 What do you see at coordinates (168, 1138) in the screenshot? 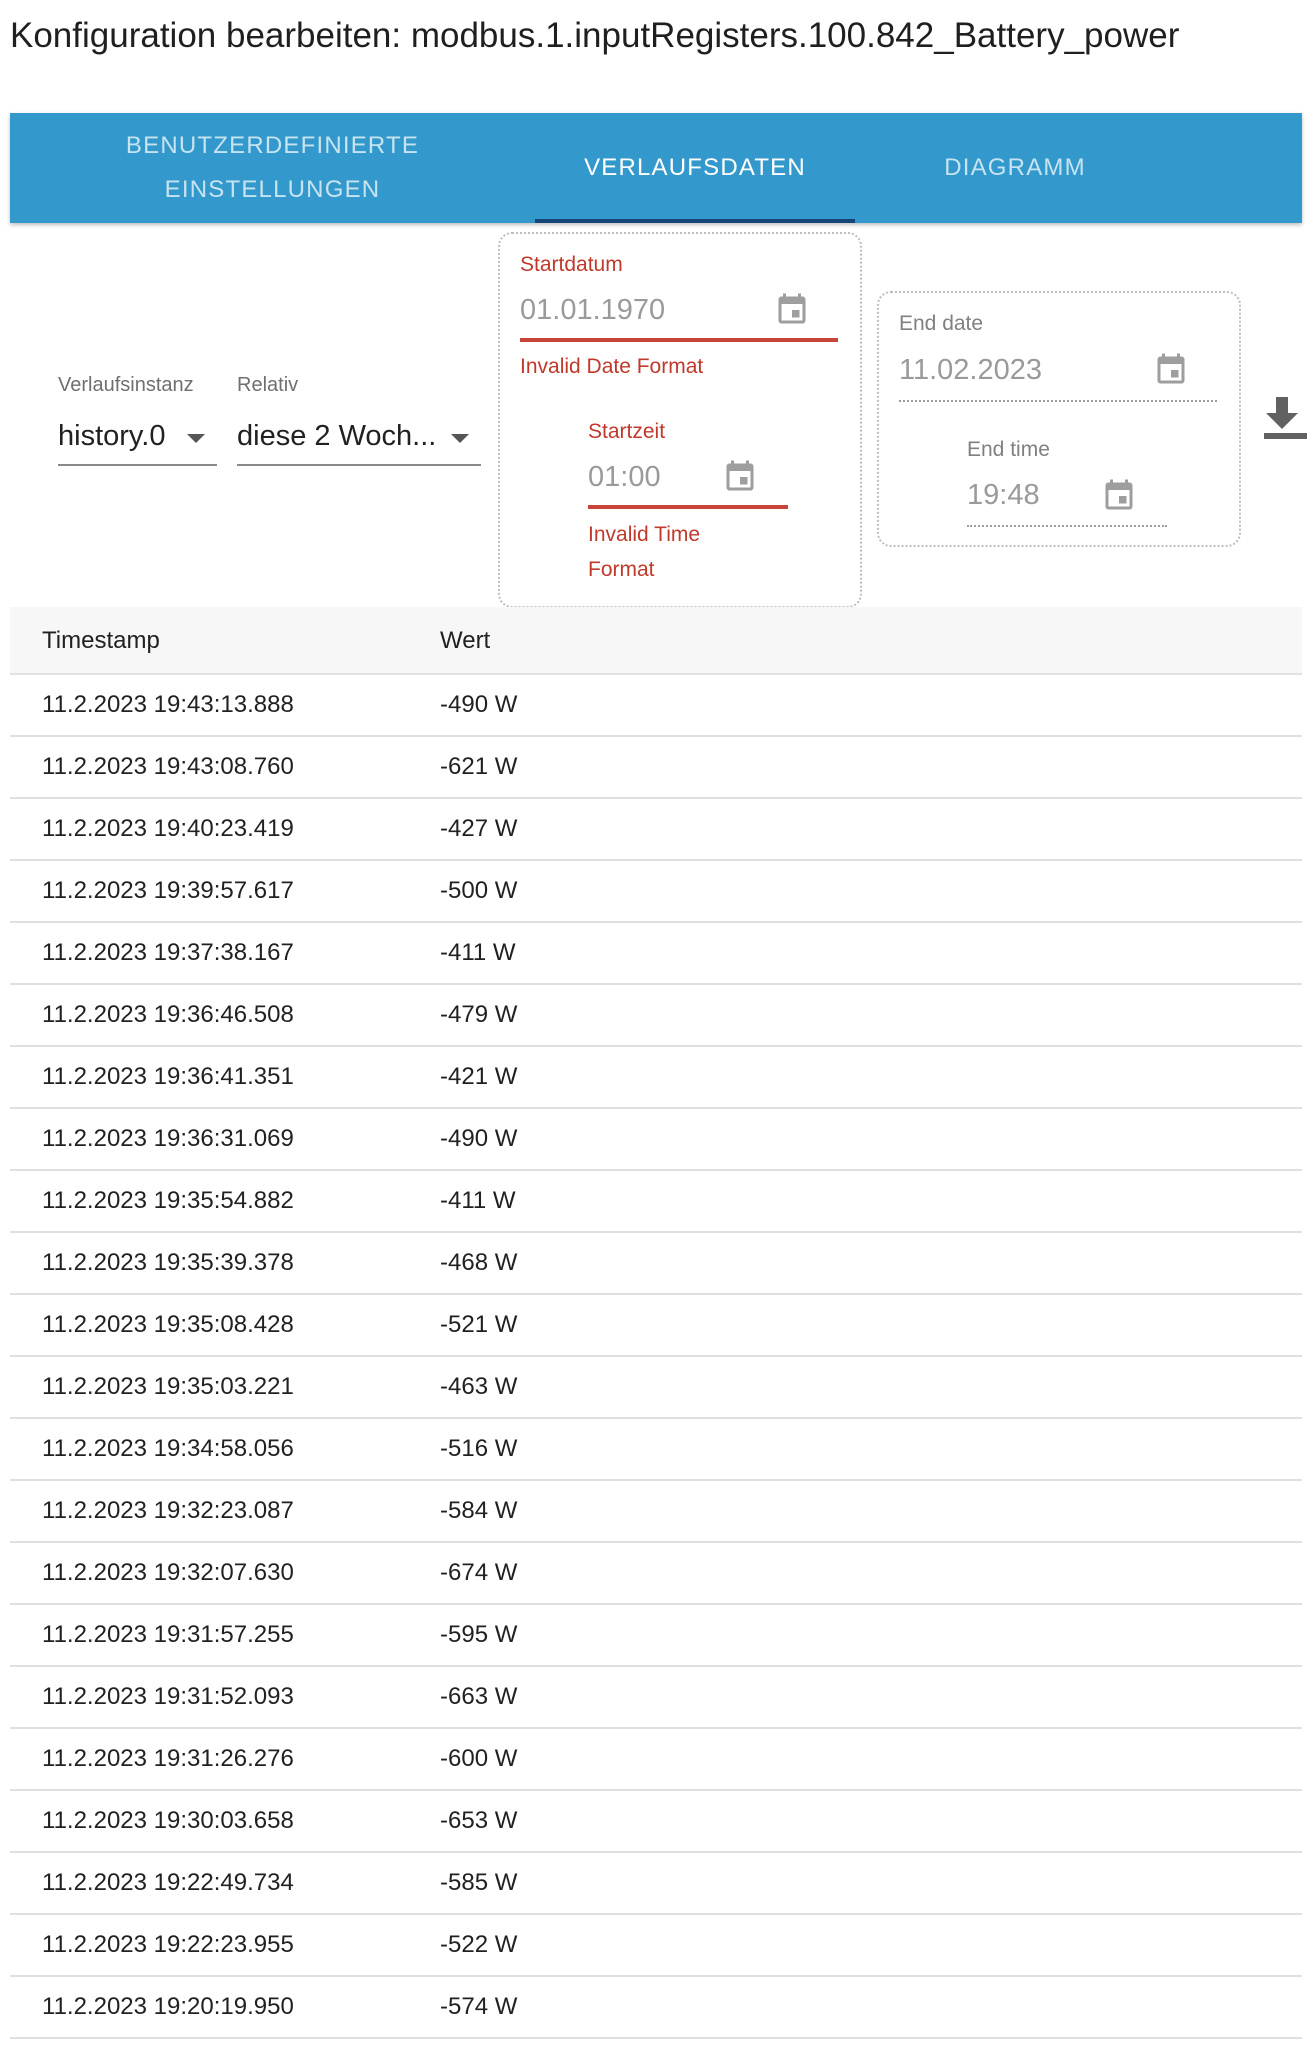
I see `timestamp-cell: 11.2.2023 19:36:31.069` at bounding box center [168, 1138].